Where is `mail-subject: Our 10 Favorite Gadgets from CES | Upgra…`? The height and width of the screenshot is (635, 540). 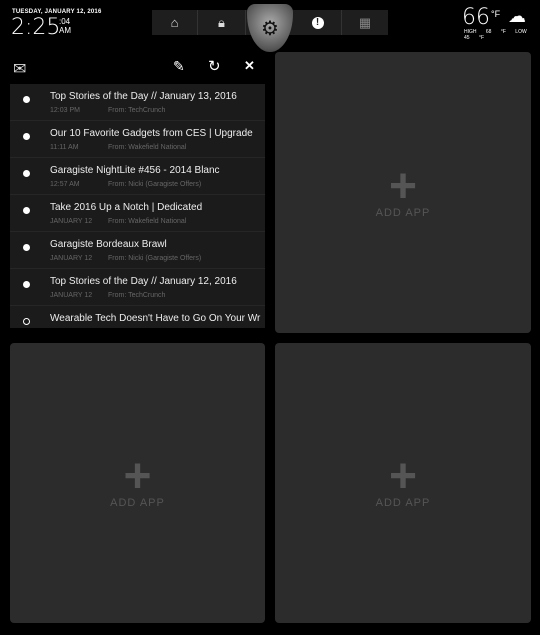
mail-subject: Our 10 Favorite Gadgets from CES | Upgra… is located at coordinates (151, 133).